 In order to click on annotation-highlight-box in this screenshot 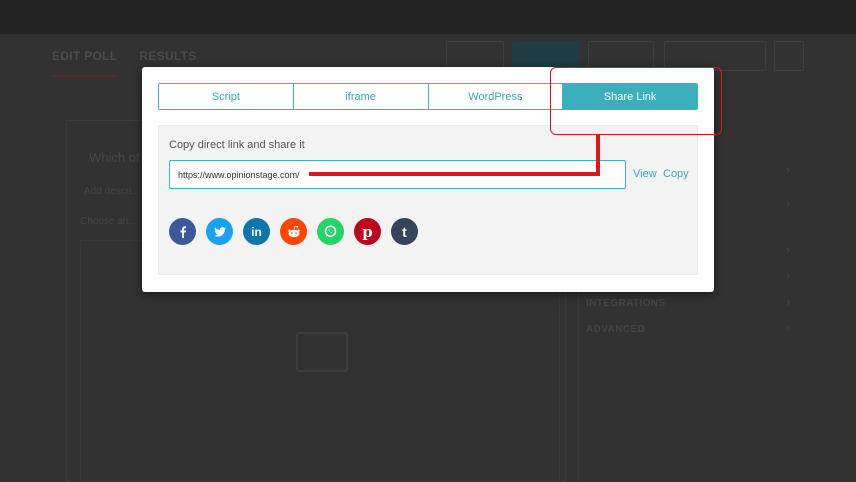, I will do `click(636, 101)`.